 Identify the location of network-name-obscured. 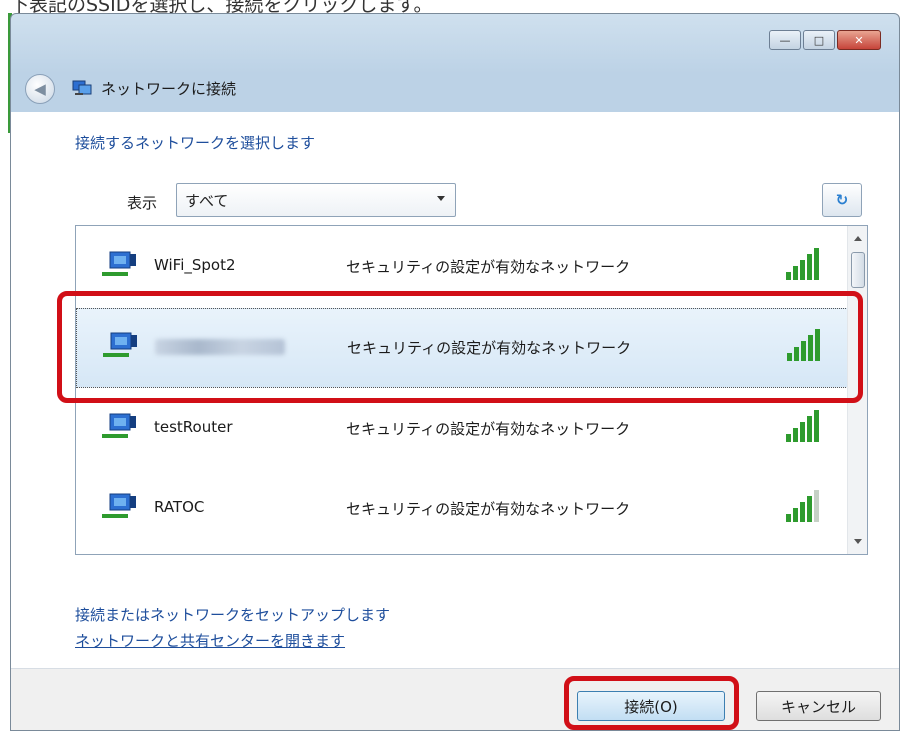
(220, 346).